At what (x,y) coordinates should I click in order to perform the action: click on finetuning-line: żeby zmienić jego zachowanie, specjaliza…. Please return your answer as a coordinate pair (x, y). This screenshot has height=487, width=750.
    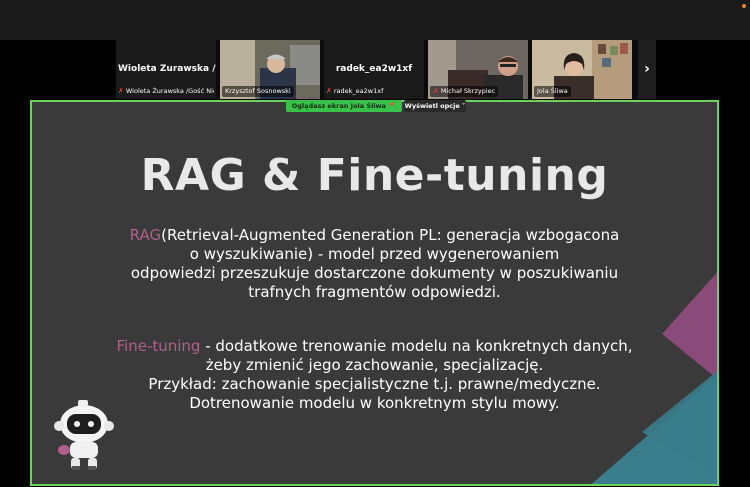
    Looking at the image, I should click on (374, 365).